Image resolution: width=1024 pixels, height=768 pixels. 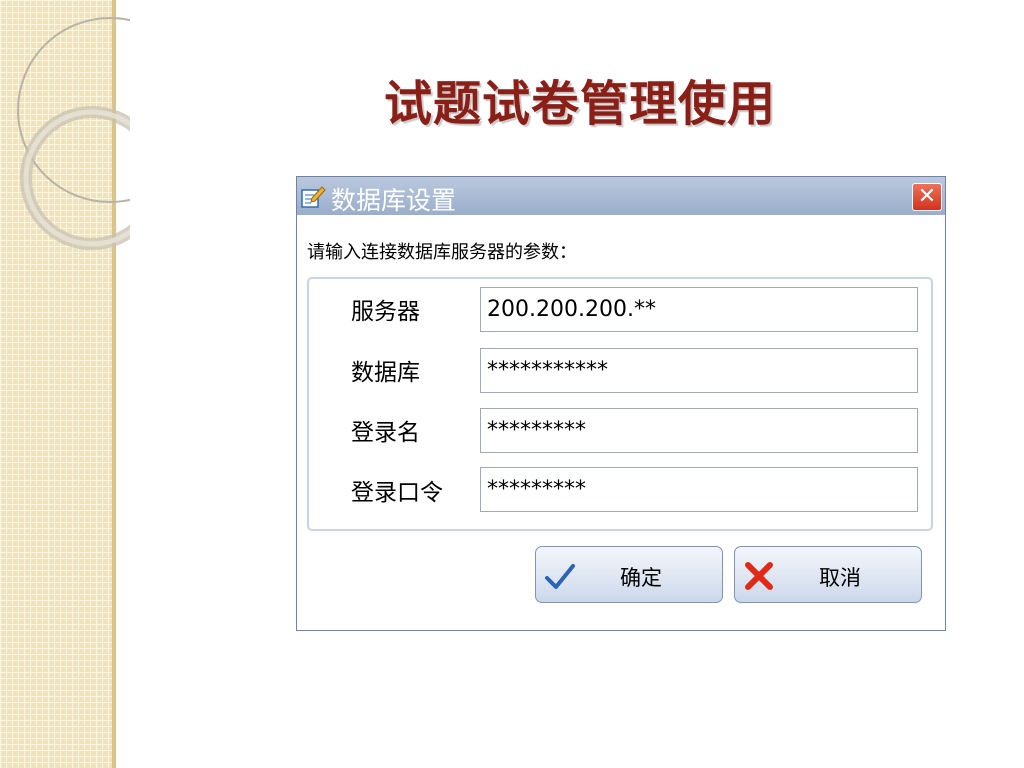 What do you see at coordinates (699, 430) in the screenshot?
I see `login-name-input` at bounding box center [699, 430].